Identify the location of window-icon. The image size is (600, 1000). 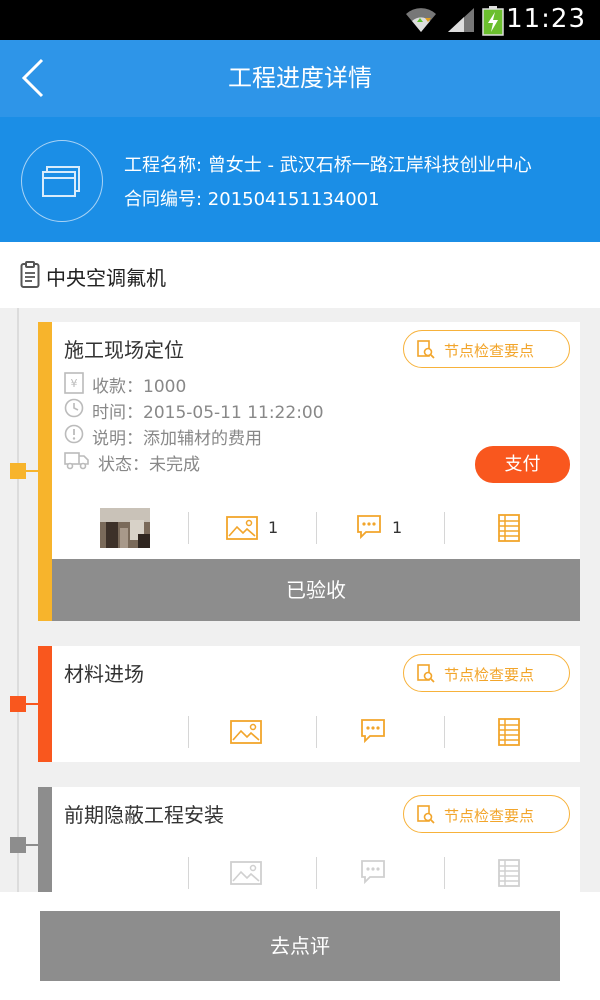
(61, 181).